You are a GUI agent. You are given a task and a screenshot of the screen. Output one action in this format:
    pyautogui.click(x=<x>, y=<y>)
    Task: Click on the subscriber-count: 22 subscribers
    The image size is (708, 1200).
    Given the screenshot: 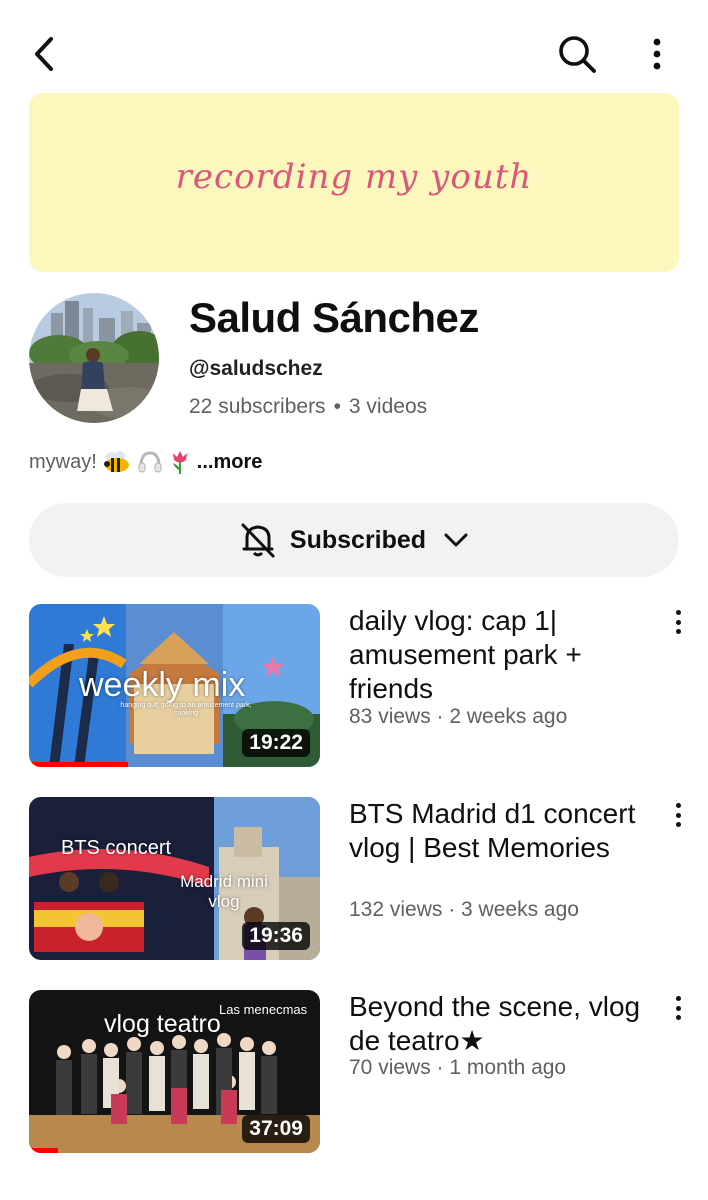 What is the action you would take?
    pyautogui.click(x=257, y=406)
    